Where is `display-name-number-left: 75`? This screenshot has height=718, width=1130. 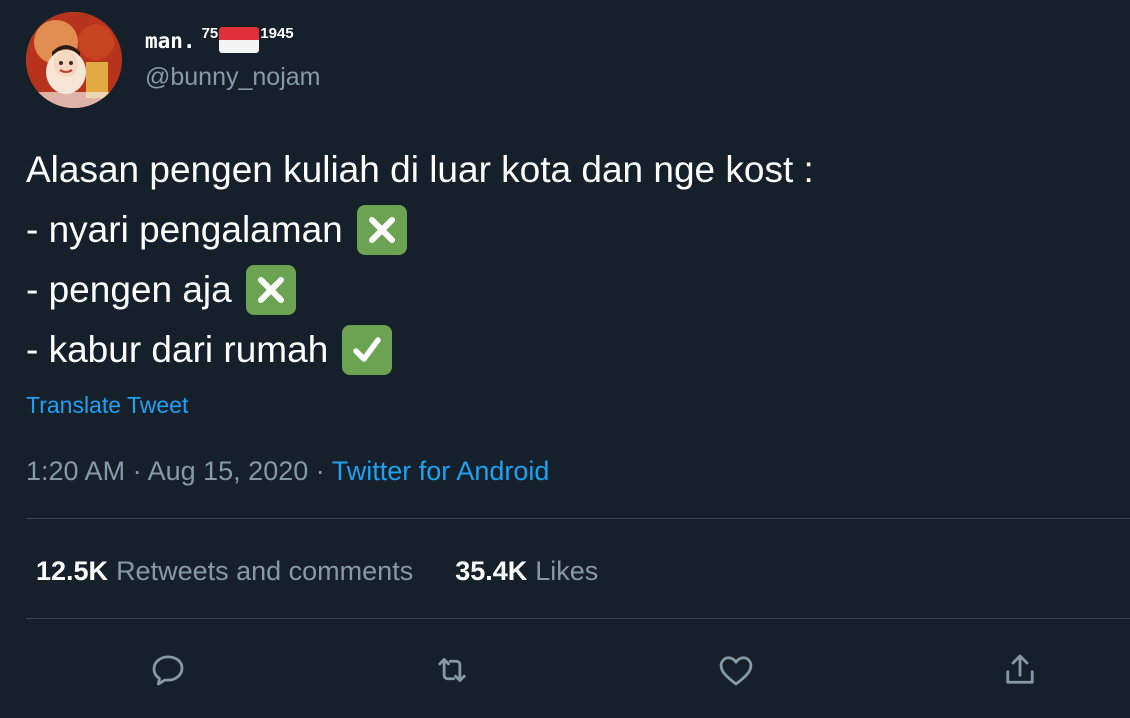
display-name-number-left: 75 is located at coordinates (210, 33).